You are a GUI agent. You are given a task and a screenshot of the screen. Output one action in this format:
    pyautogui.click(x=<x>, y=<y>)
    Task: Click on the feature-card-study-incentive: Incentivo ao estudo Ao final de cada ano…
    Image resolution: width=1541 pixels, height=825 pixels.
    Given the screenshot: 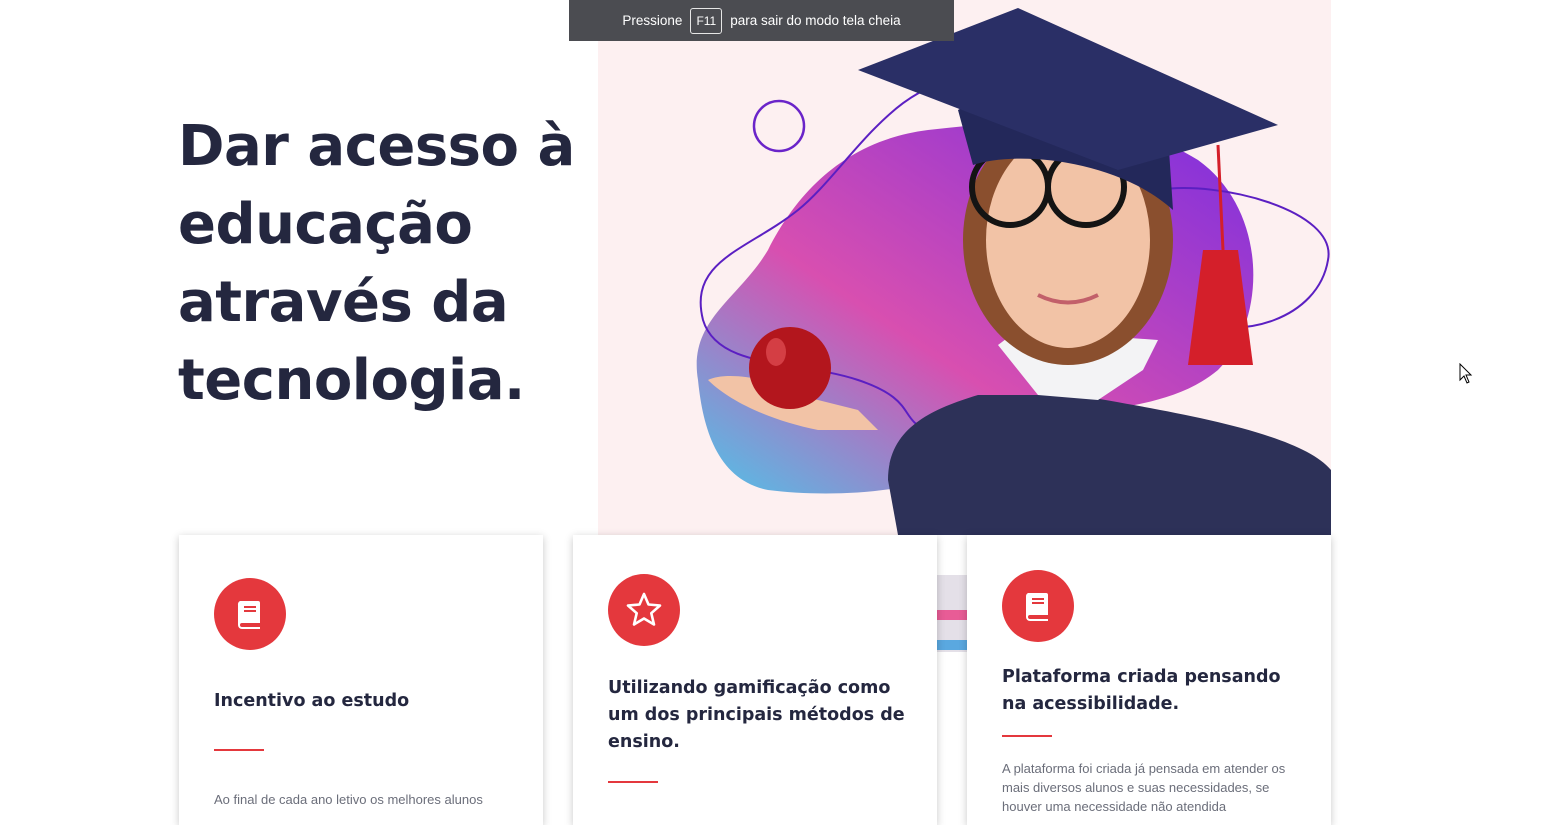 What is the action you would take?
    pyautogui.click(x=361, y=680)
    